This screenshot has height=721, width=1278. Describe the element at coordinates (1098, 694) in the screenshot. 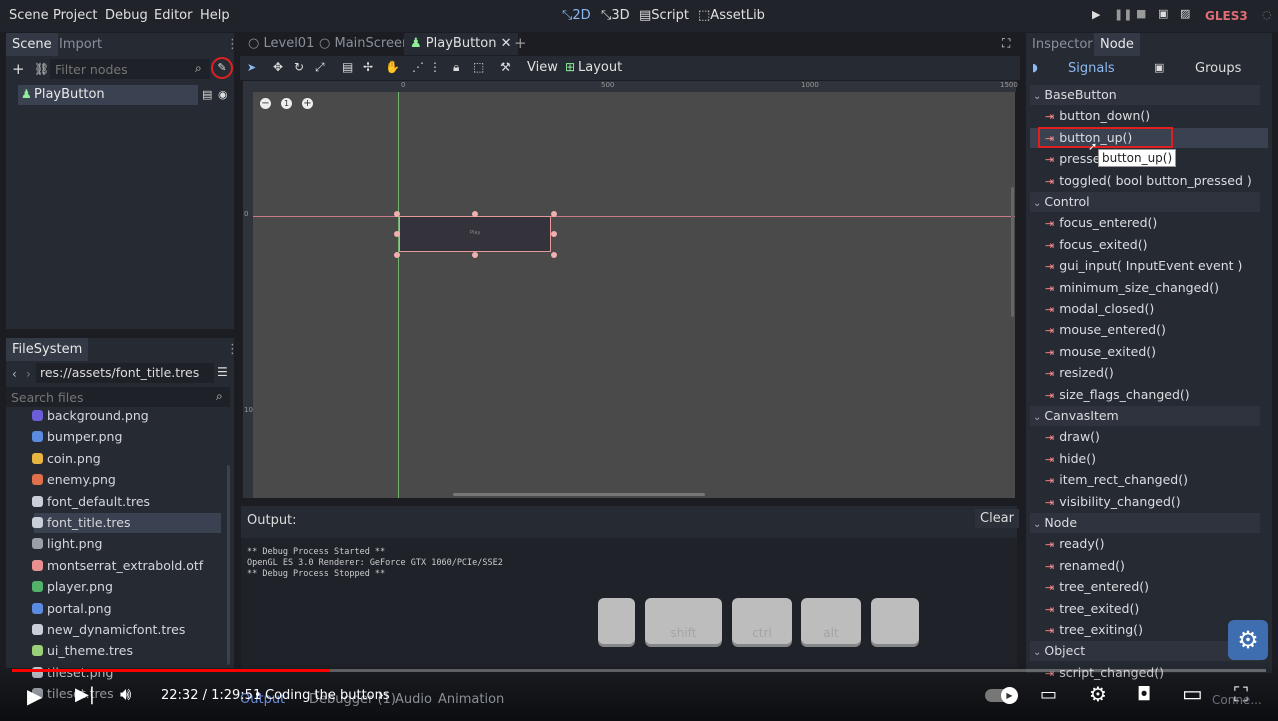

I see `settings-icon: ⚙` at that location.